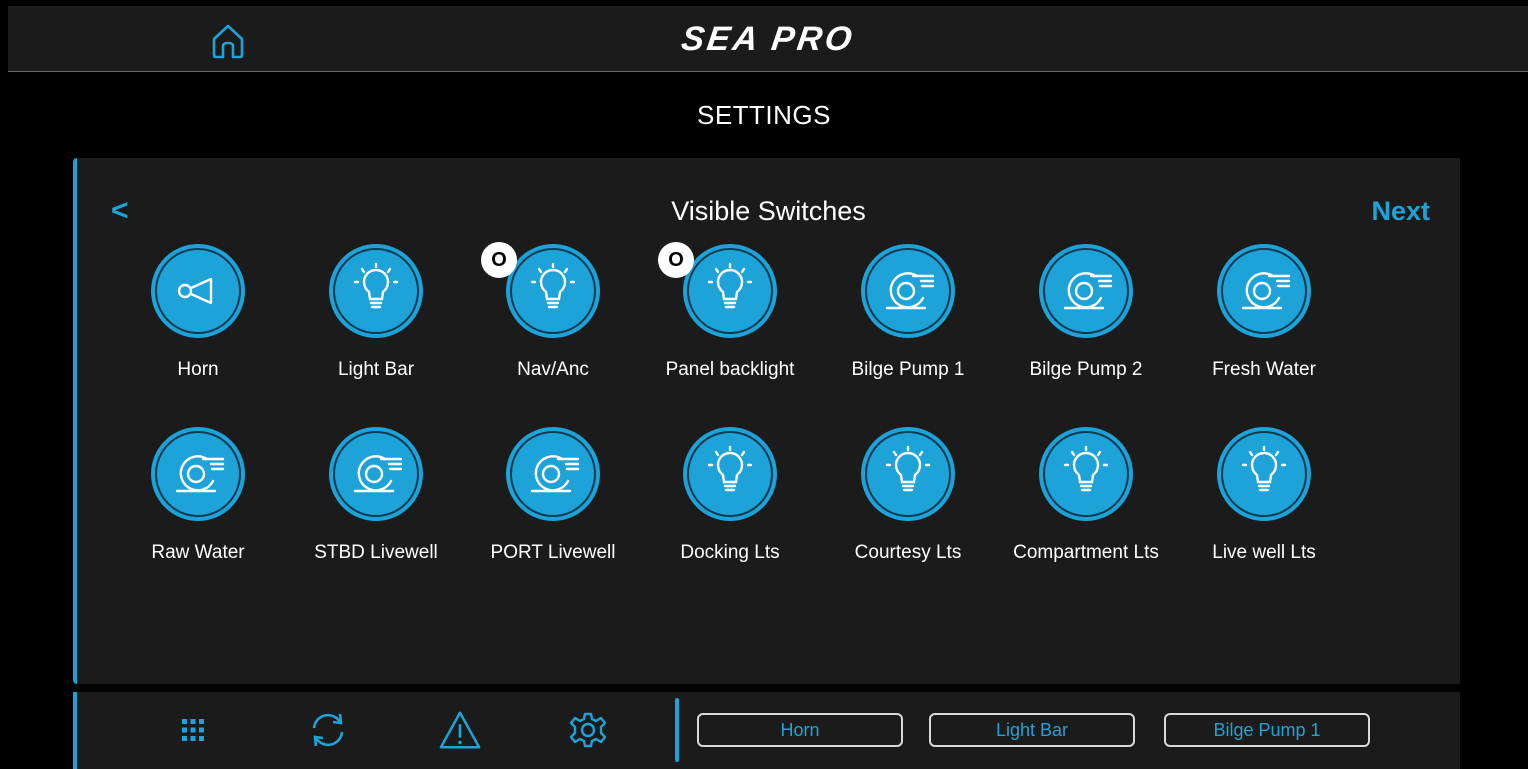 Image resolution: width=1528 pixels, height=769 pixels. I want to click on switch-live-well-lts: Live well Lts, so click(1264, 498).